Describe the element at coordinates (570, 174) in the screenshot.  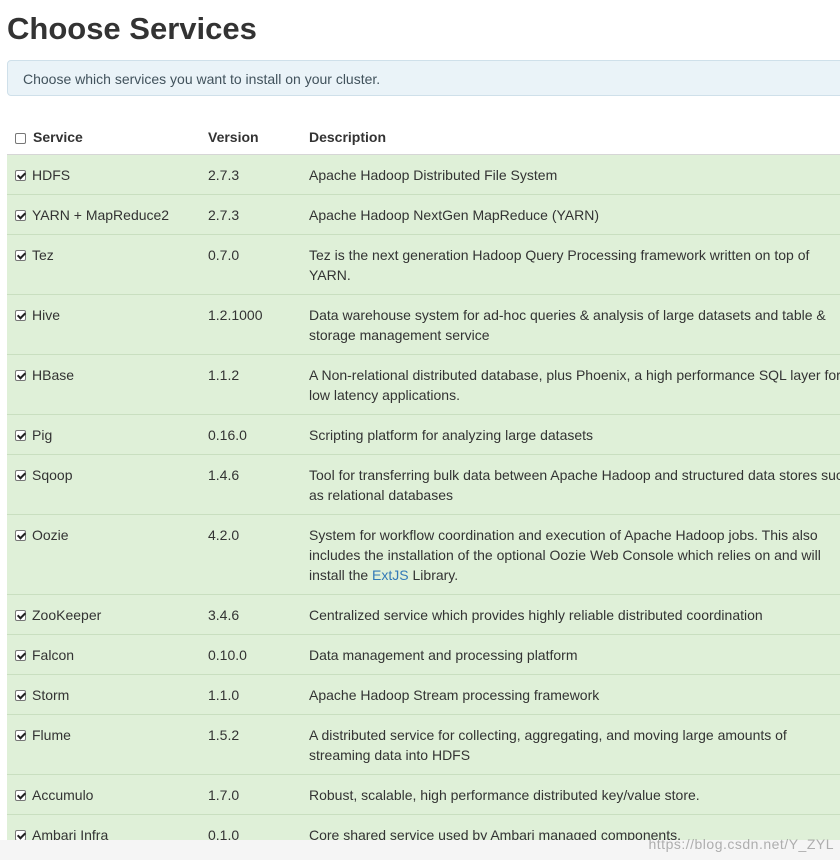
I see `service-description: Apache Hadoop Distributed File System` at that location.